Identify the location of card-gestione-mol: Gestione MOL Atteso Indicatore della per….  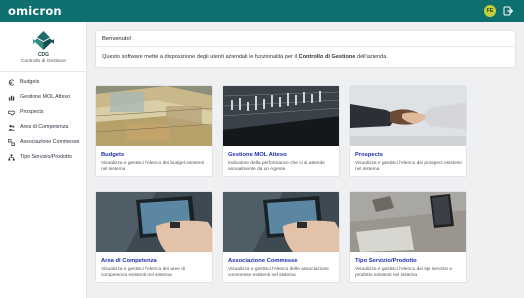
(281, 131).